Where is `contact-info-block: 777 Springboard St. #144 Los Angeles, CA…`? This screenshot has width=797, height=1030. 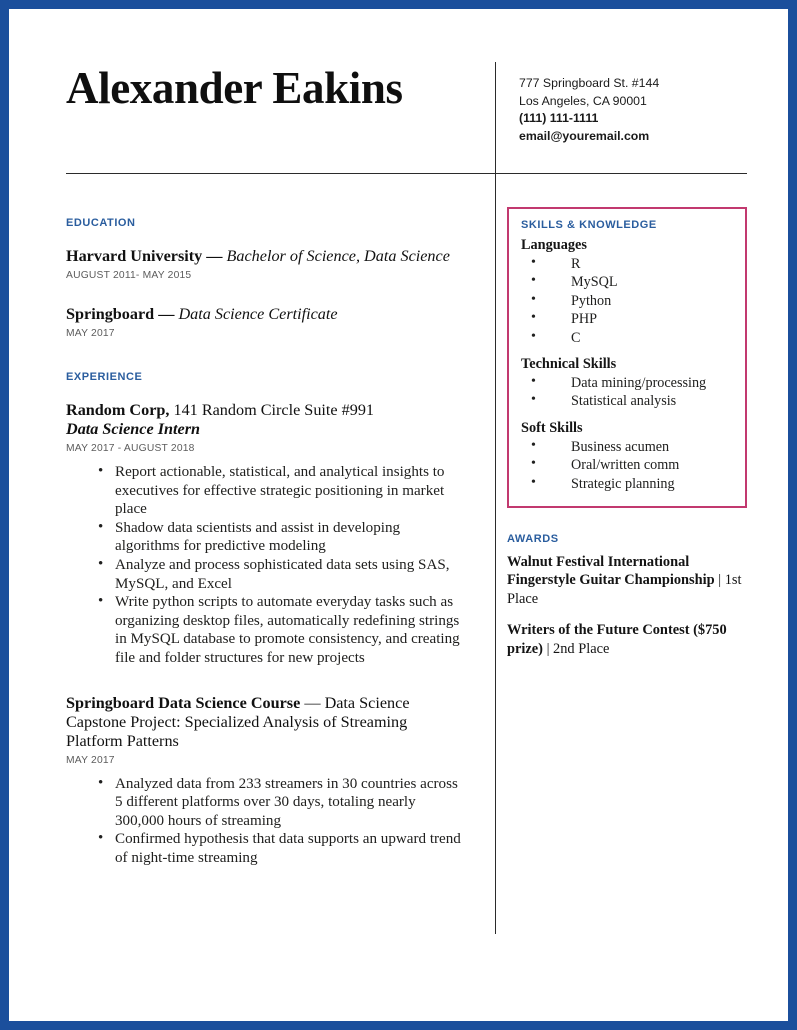
contact-info-block: 777 Springboard St. #144 Los Angeles, CA… is located at coordinates (589, 110).